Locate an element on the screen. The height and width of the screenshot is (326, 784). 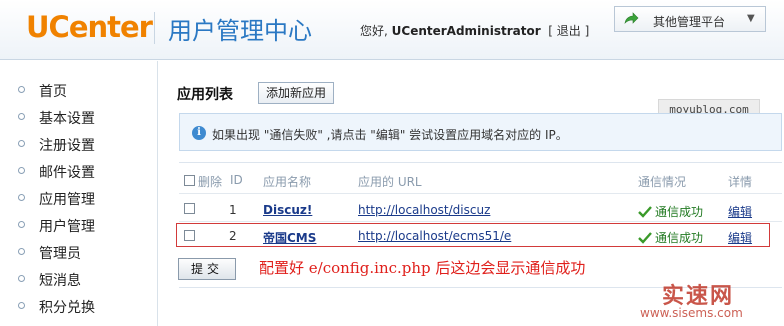
sidebar-item-basic-settings: 基本设置 is located at coordinates (83, 118).